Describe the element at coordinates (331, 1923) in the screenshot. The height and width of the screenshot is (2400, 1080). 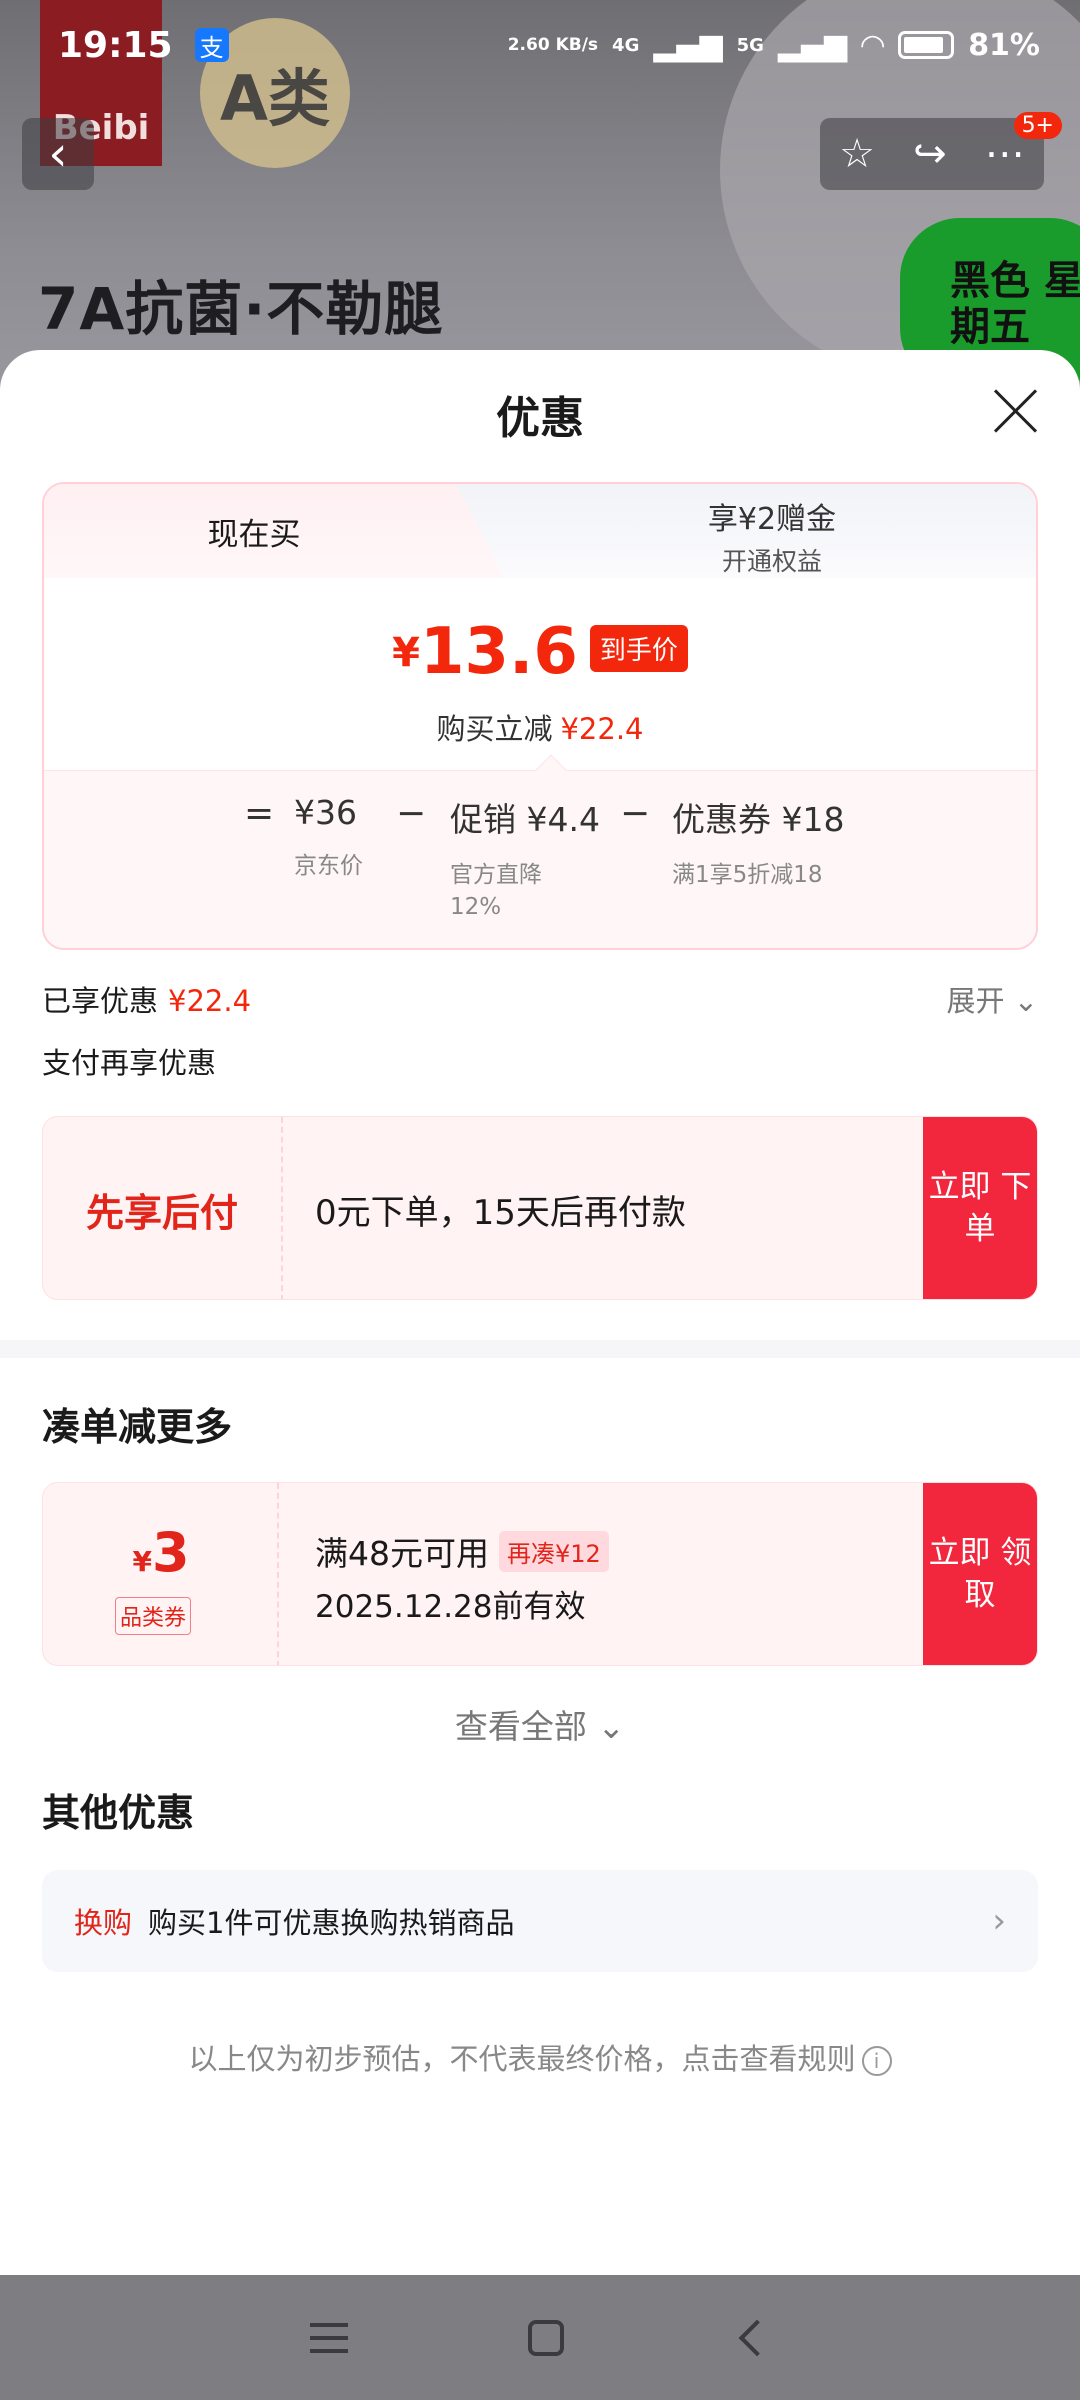
I see `exchange-text: 购买1件可优惠换购热销商品` at that location.